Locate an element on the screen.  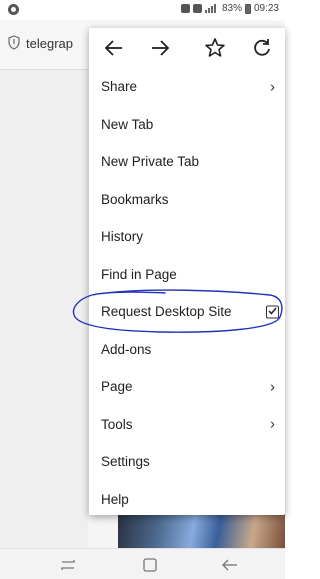
recent-apps-icon is located at coordinates (68, 565).